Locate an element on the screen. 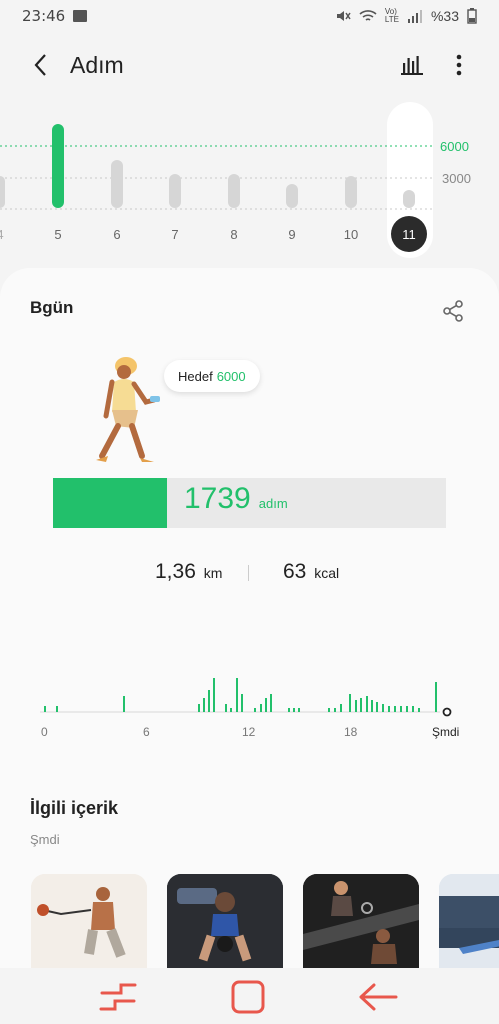 This screenshot has width=499, height=1024. related-content-carousel is located at coordinates (265, 921).